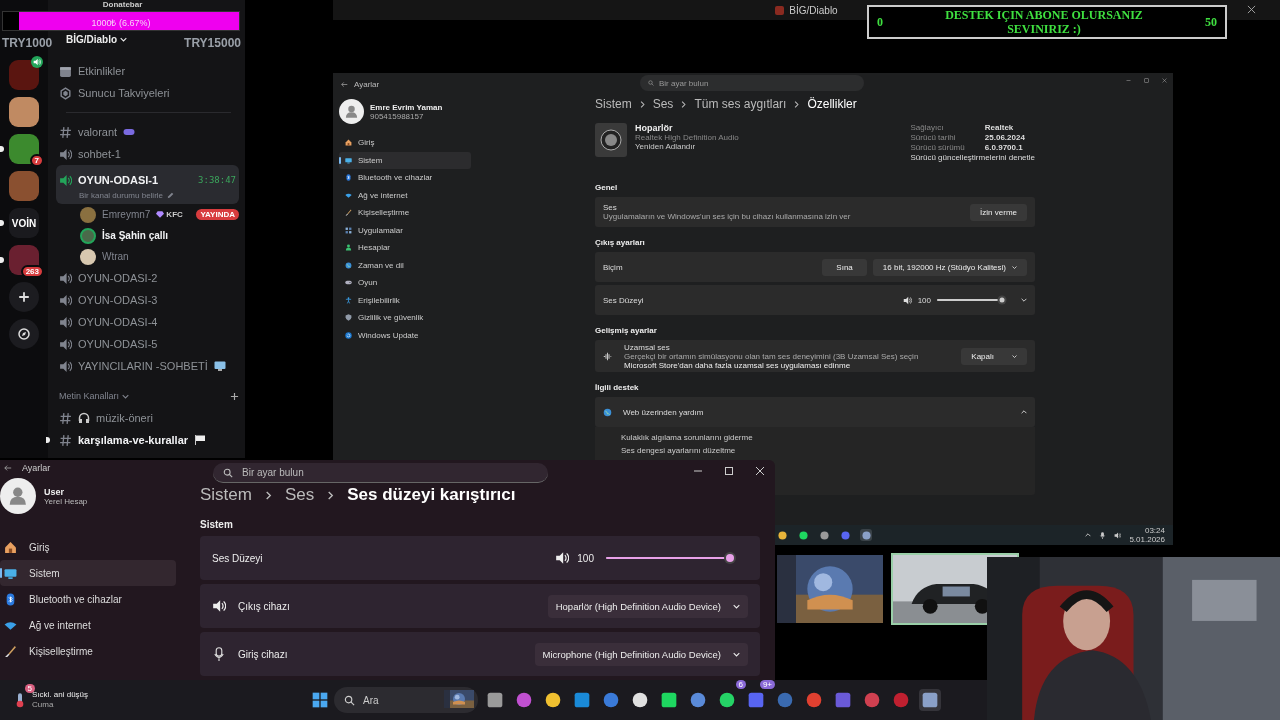 Image resolution: width=1280 pixels, height=720 pixels. What do you see at coordinates (124, 418) in the screenshot?
I see `channel-name: müzik-öneri` at bounding box center [124, 418].